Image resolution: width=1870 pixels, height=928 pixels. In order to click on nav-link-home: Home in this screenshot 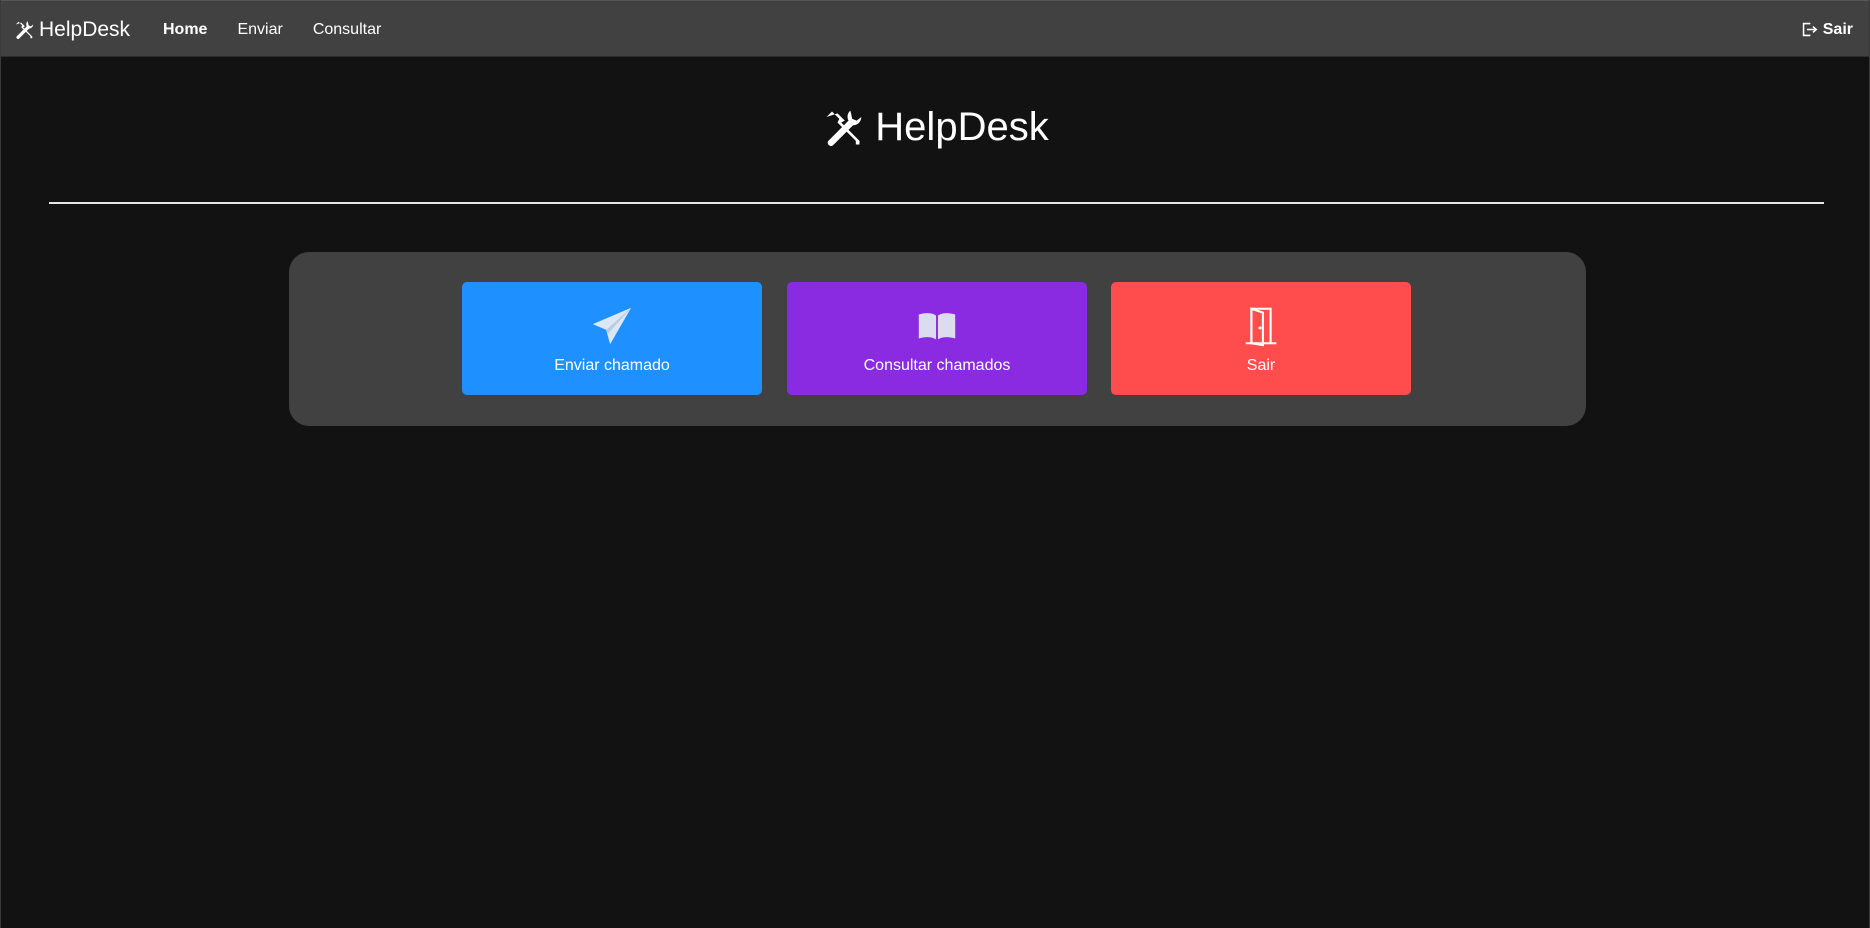, I will do `click(185, 30)`.